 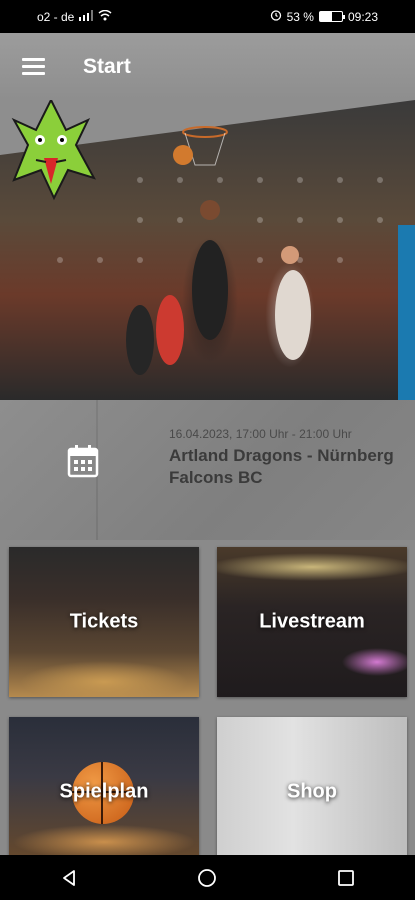 What do you see at coordinates (260, 434) in the screenshot?
I see `event-date: 16.04.2023, 17:00 Uhr - 21:00 Uhr` at bounding box center [260, 434].